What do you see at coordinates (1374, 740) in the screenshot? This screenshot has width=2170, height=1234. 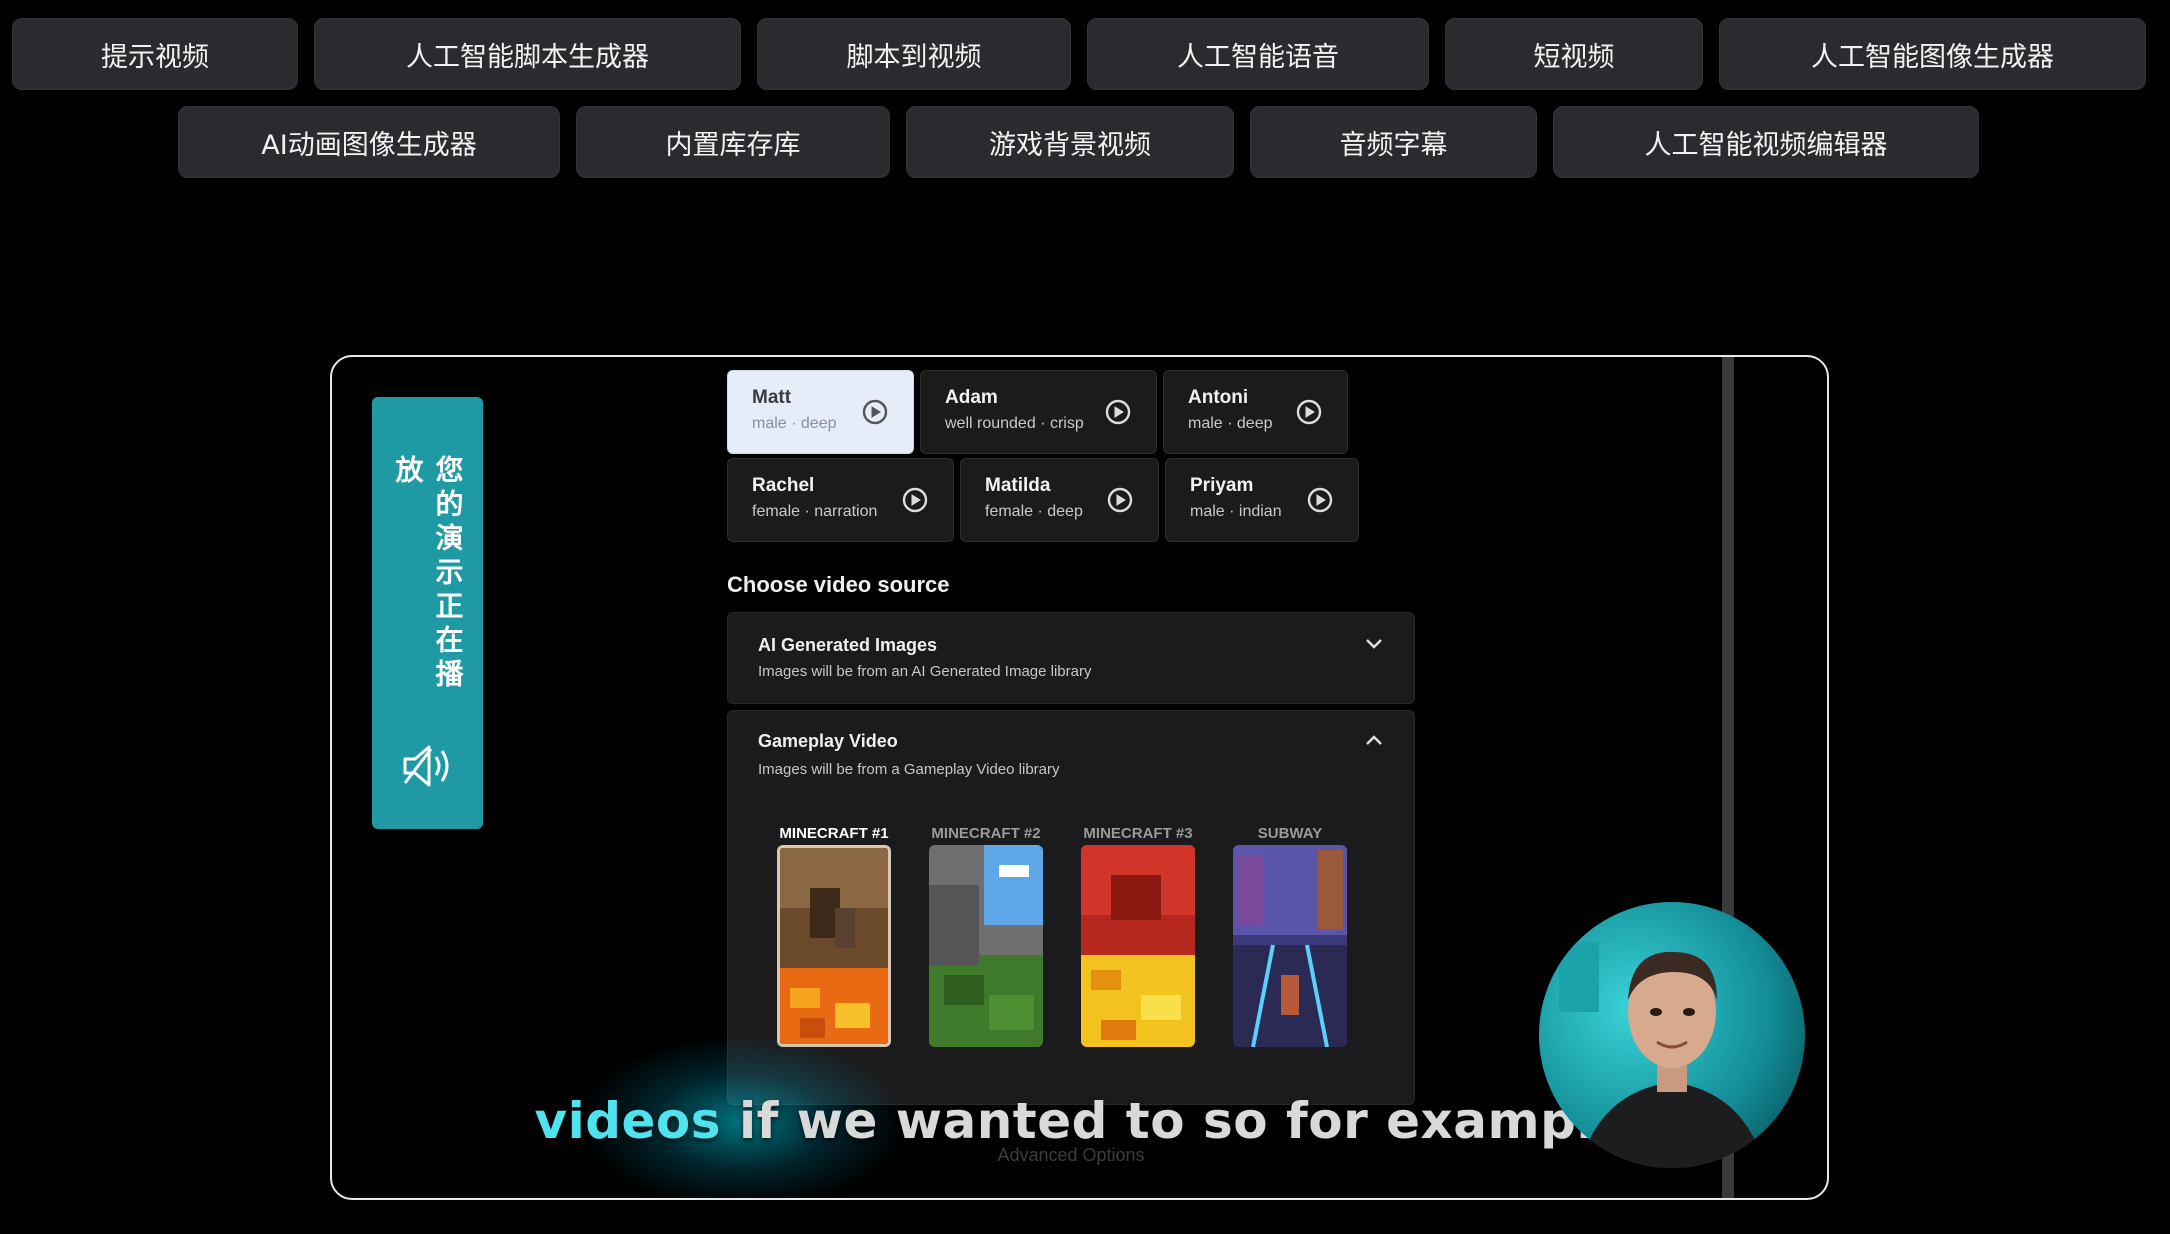 I see `chevron-up-icon` at bounding box center [1374, 740].